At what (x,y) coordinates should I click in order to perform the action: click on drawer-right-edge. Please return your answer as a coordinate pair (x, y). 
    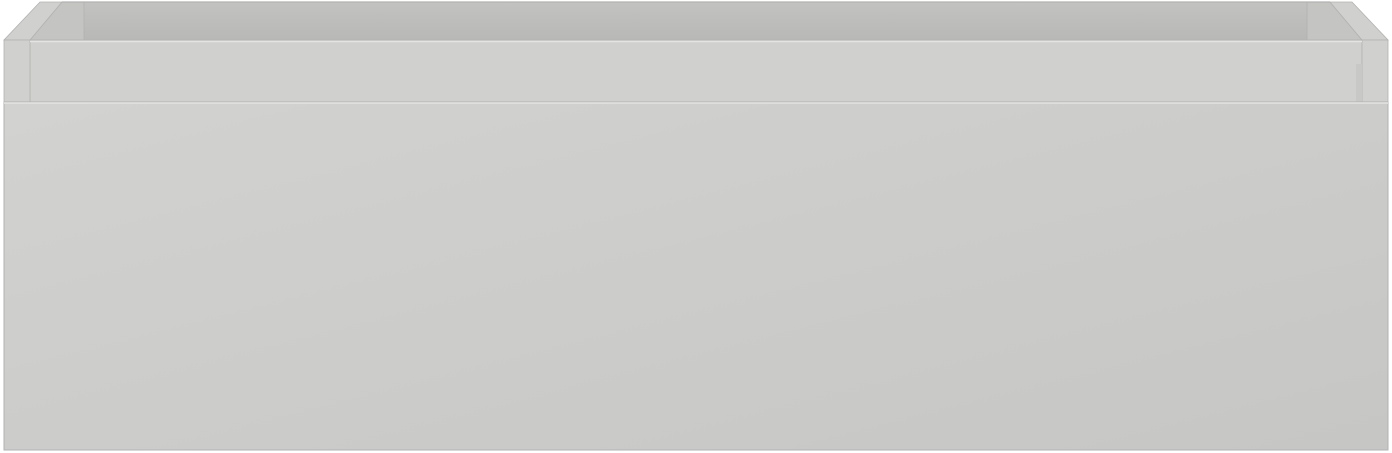
    Looking at the image, I should click on (1375, 71).